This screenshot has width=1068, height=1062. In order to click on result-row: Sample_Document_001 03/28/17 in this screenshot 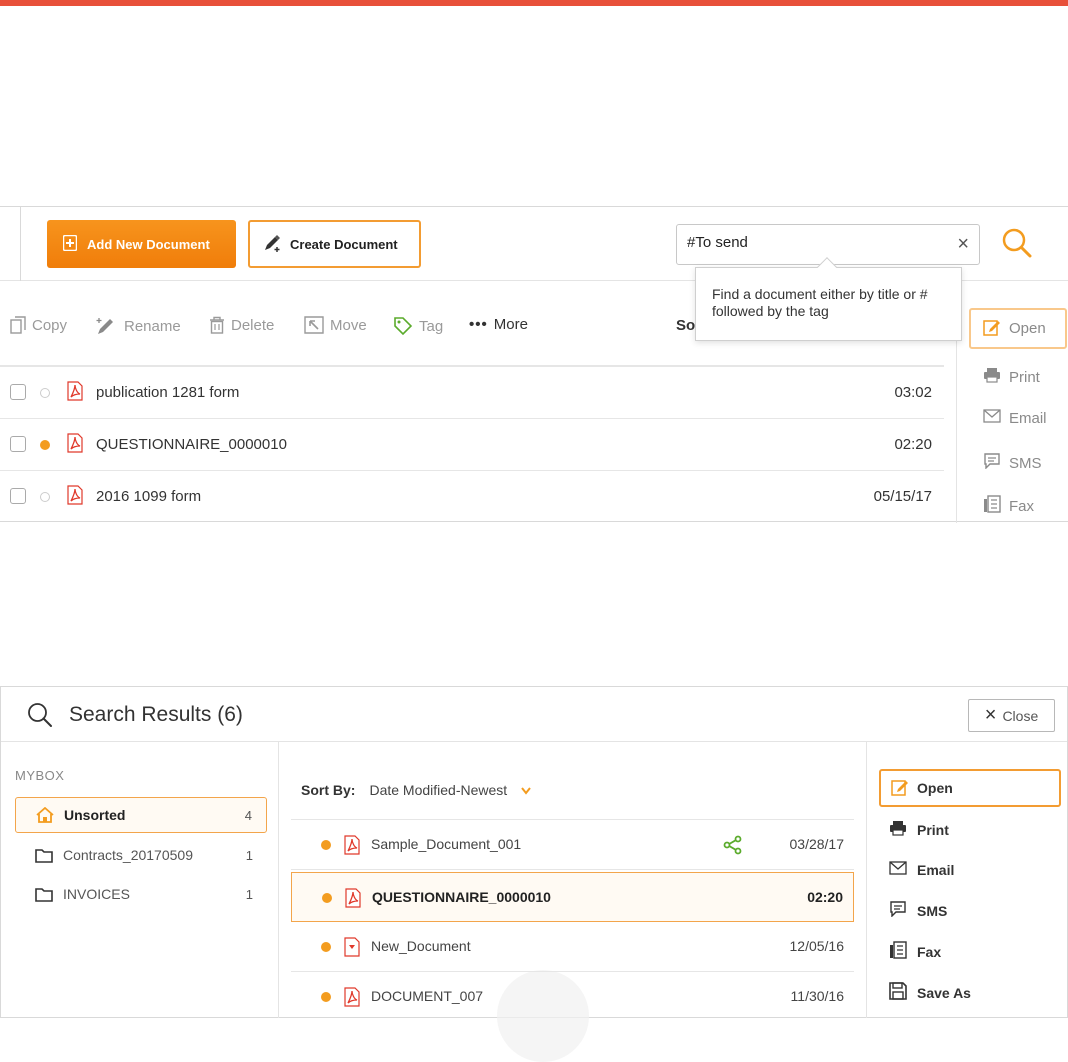, I will do `click(572, 845)`.